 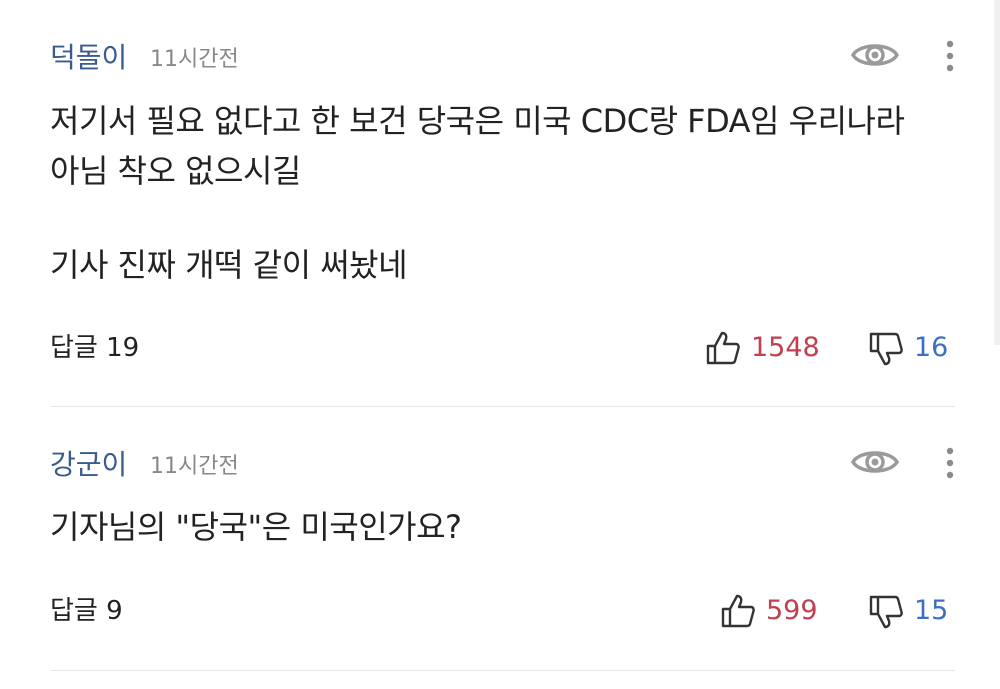 I want to click on dislike-button: 15, so click(x=908, y=611).